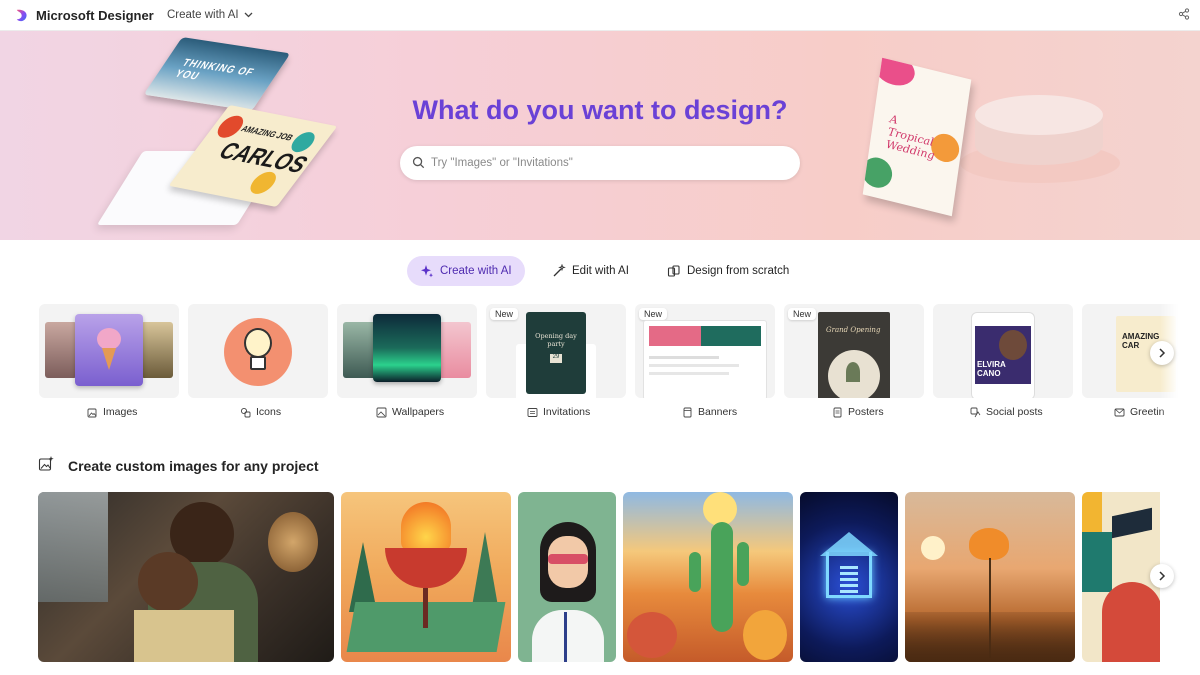 The height and width of the screenshot is (675, 1200). Describe the element at coordinates (705, 351) in the screenshot. I see `category-card-banners: New` at that location.